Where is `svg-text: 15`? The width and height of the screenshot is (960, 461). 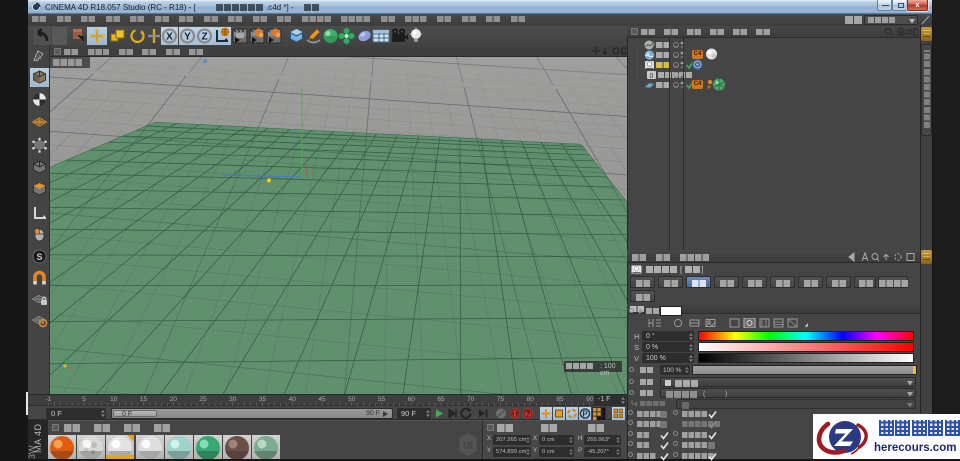
svg-text: 15 is located at coordinates (144, 399).